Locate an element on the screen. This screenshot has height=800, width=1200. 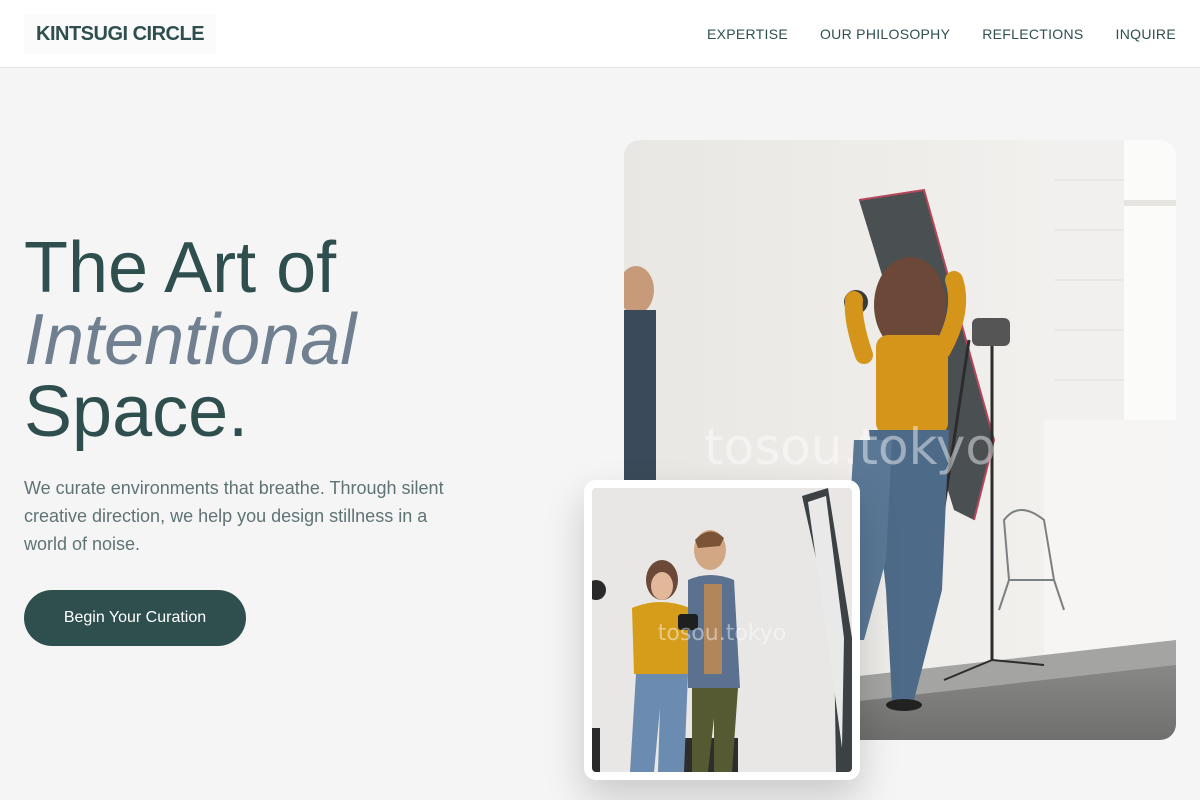
hero-title-line-3: Space. is located at coordinates (136, 412).